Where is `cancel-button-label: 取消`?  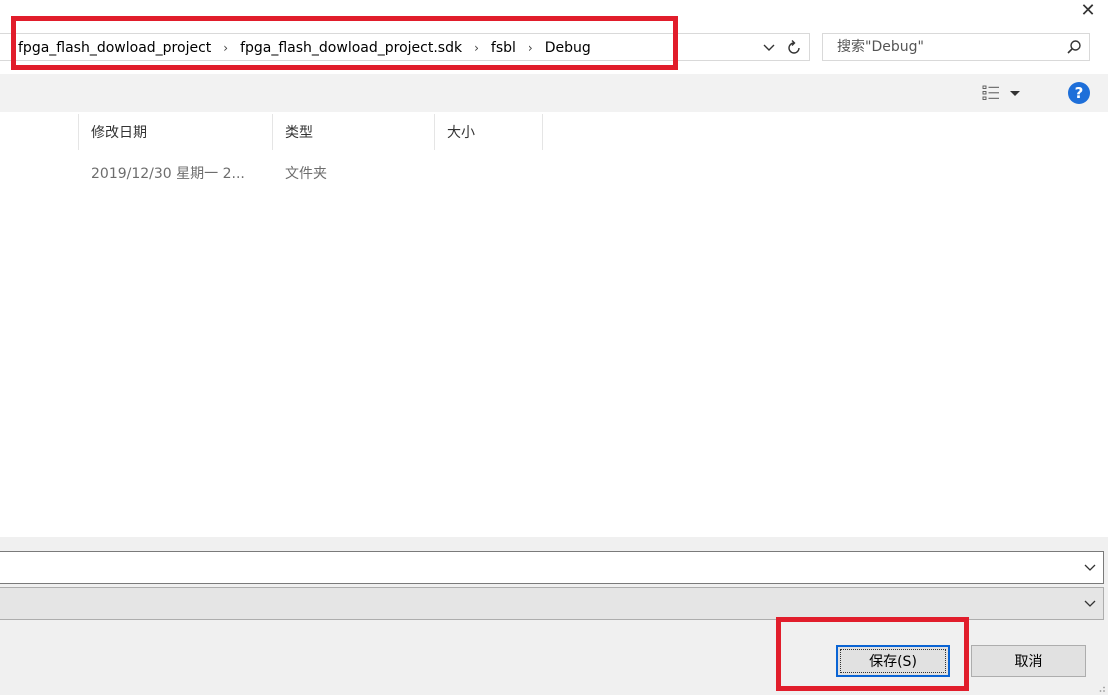
cancel-button-label: 取消 is located at coordinates (1028, 662).